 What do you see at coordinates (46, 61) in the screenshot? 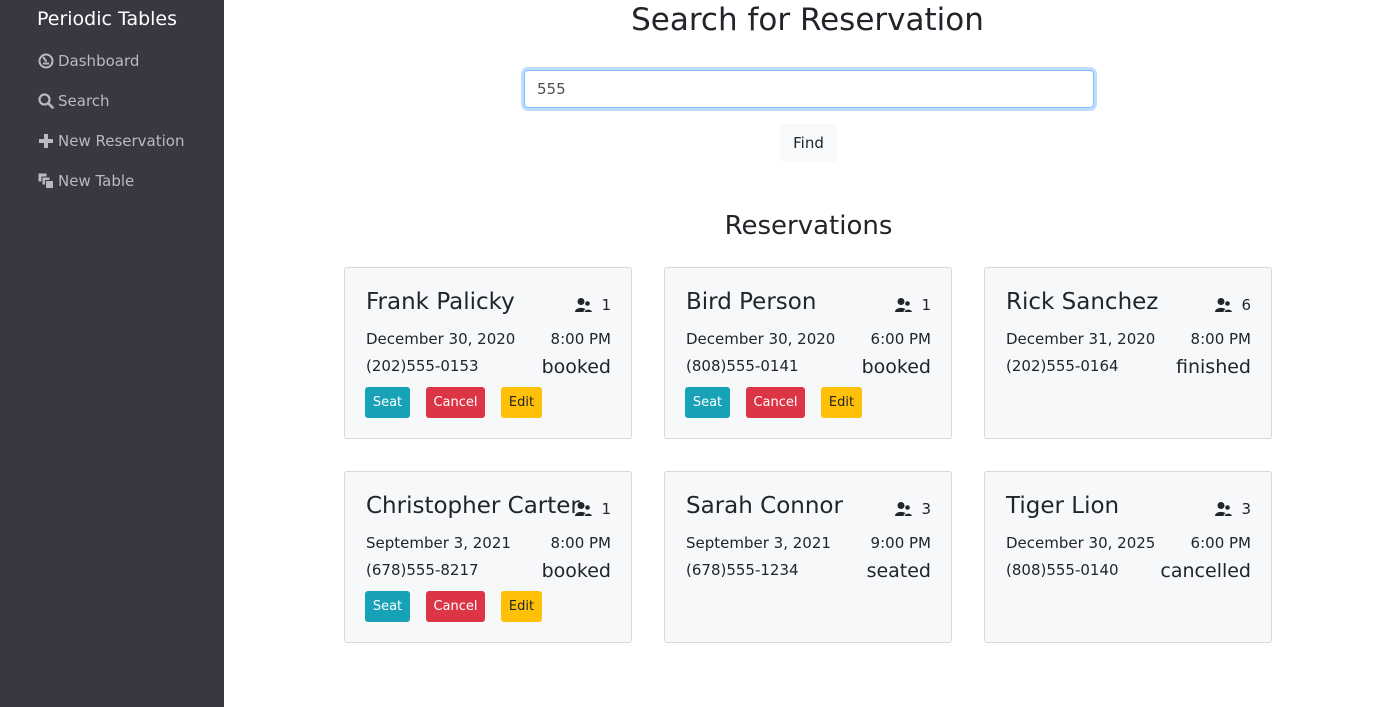
I see `dashboard-icon` at bounding box center [46, 61].